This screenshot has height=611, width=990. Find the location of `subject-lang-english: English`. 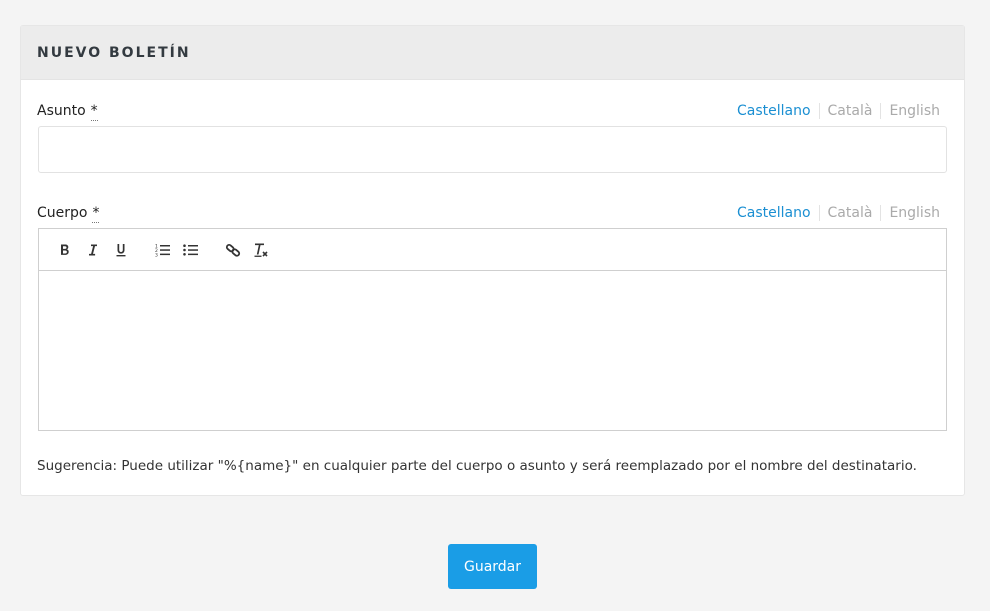

subject-lang-english: English is located at coordinates (914, 111).